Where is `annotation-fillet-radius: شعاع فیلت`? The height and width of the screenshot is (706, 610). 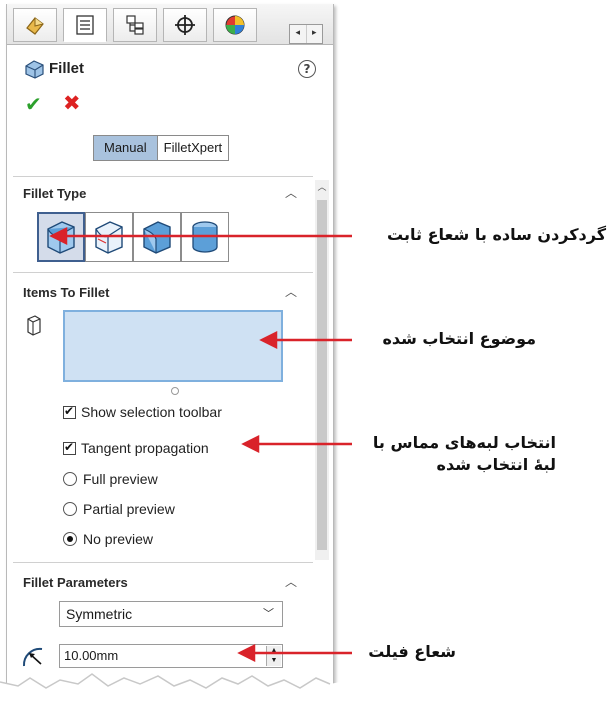
annotation-fillet-radius: شعاع فیلت is located at coordinates (412, 651).